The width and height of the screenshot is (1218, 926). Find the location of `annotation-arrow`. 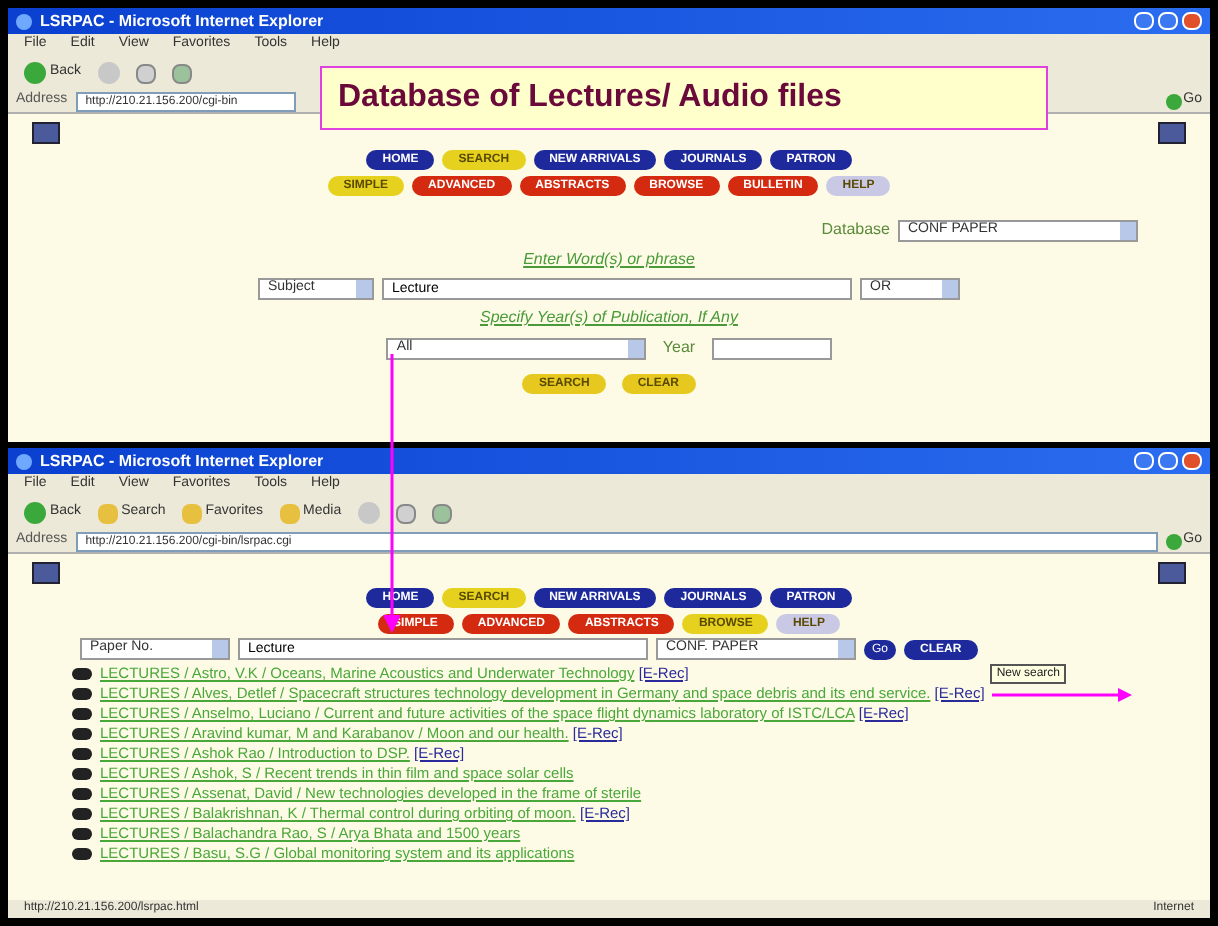

annotation-arrow is located at coordinates (1062, 695).